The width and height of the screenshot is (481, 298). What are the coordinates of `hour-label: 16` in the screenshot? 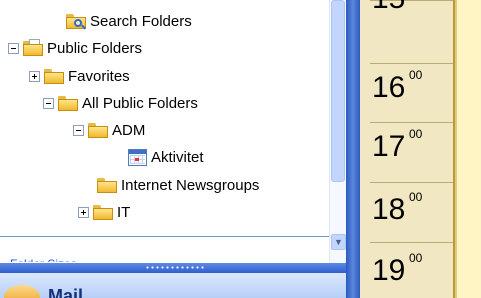 It's located at (389, 87).